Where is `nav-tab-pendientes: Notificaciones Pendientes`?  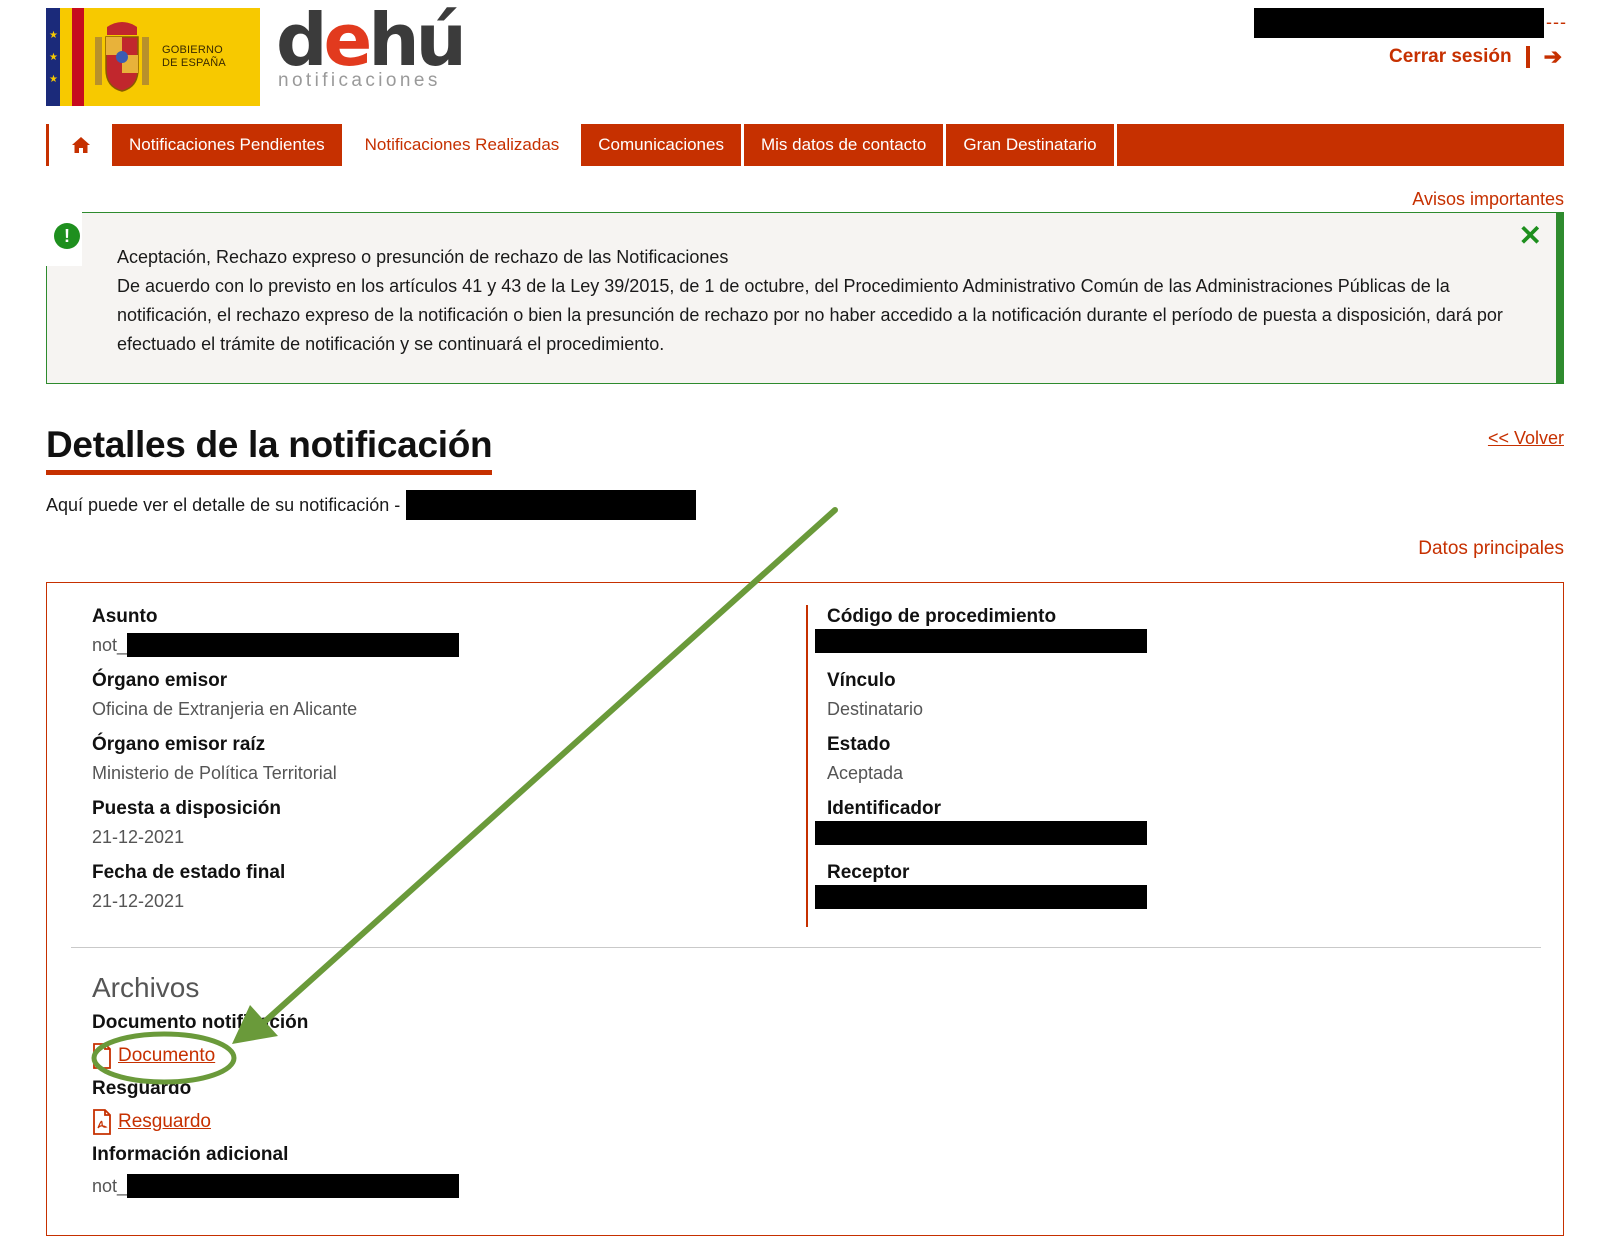
nav-tab-pendientes: Notificaciones Pendientes is located at coordinates (227, 145).